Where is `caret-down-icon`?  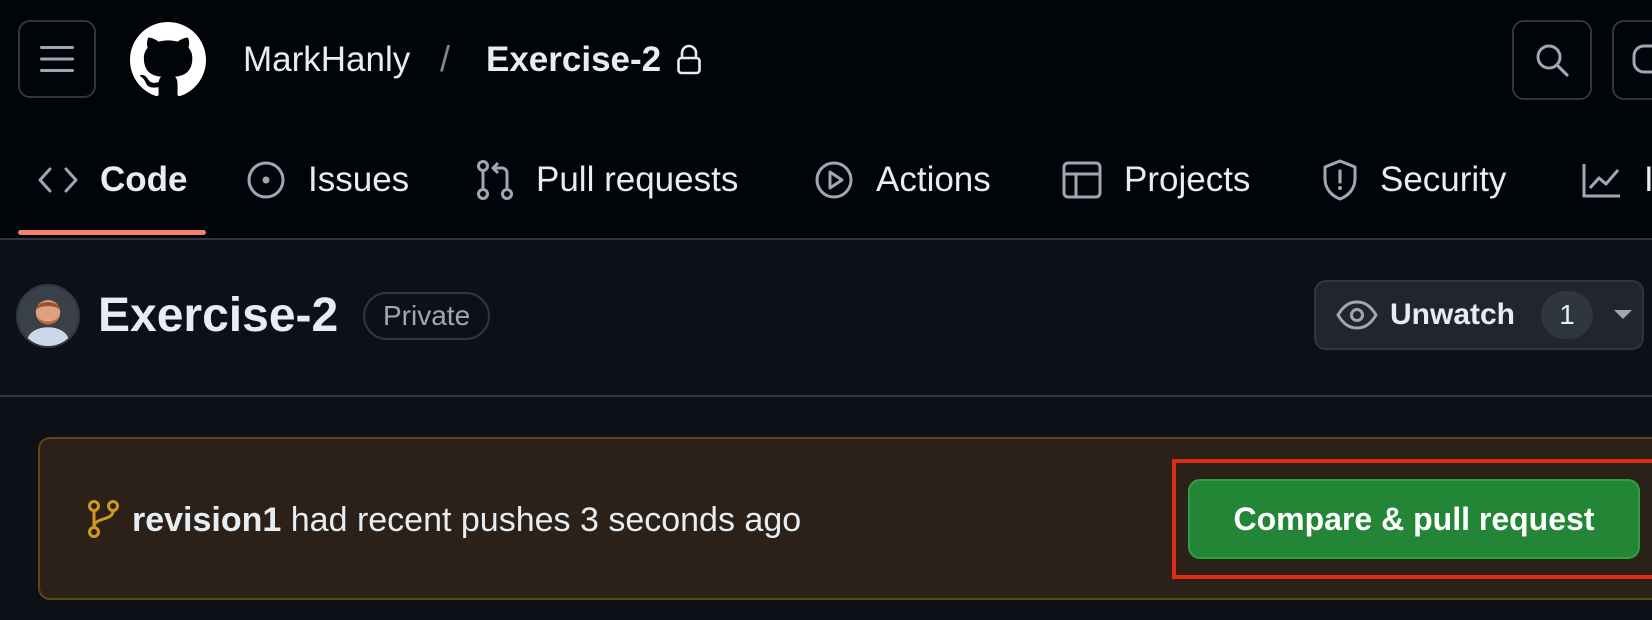 caret-down-icon is located at coordinates (1623, 315).